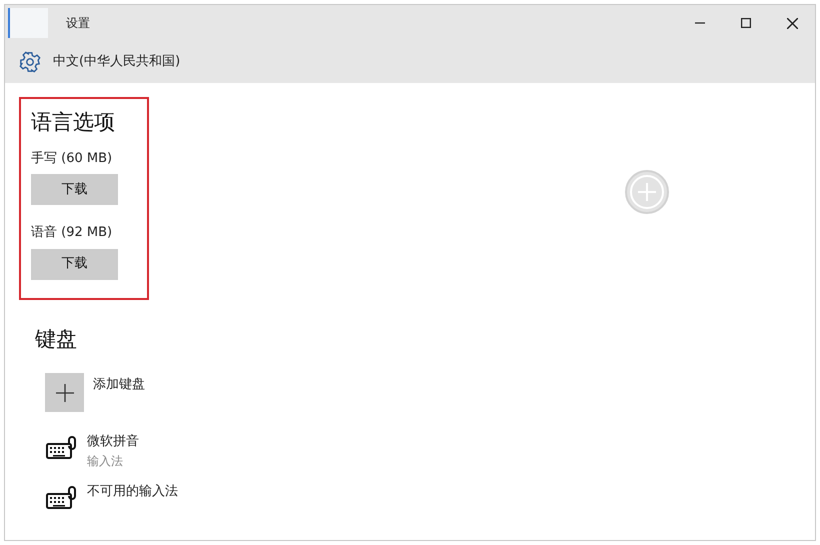  I want to click on add-circle-icon, so click(647, 192).